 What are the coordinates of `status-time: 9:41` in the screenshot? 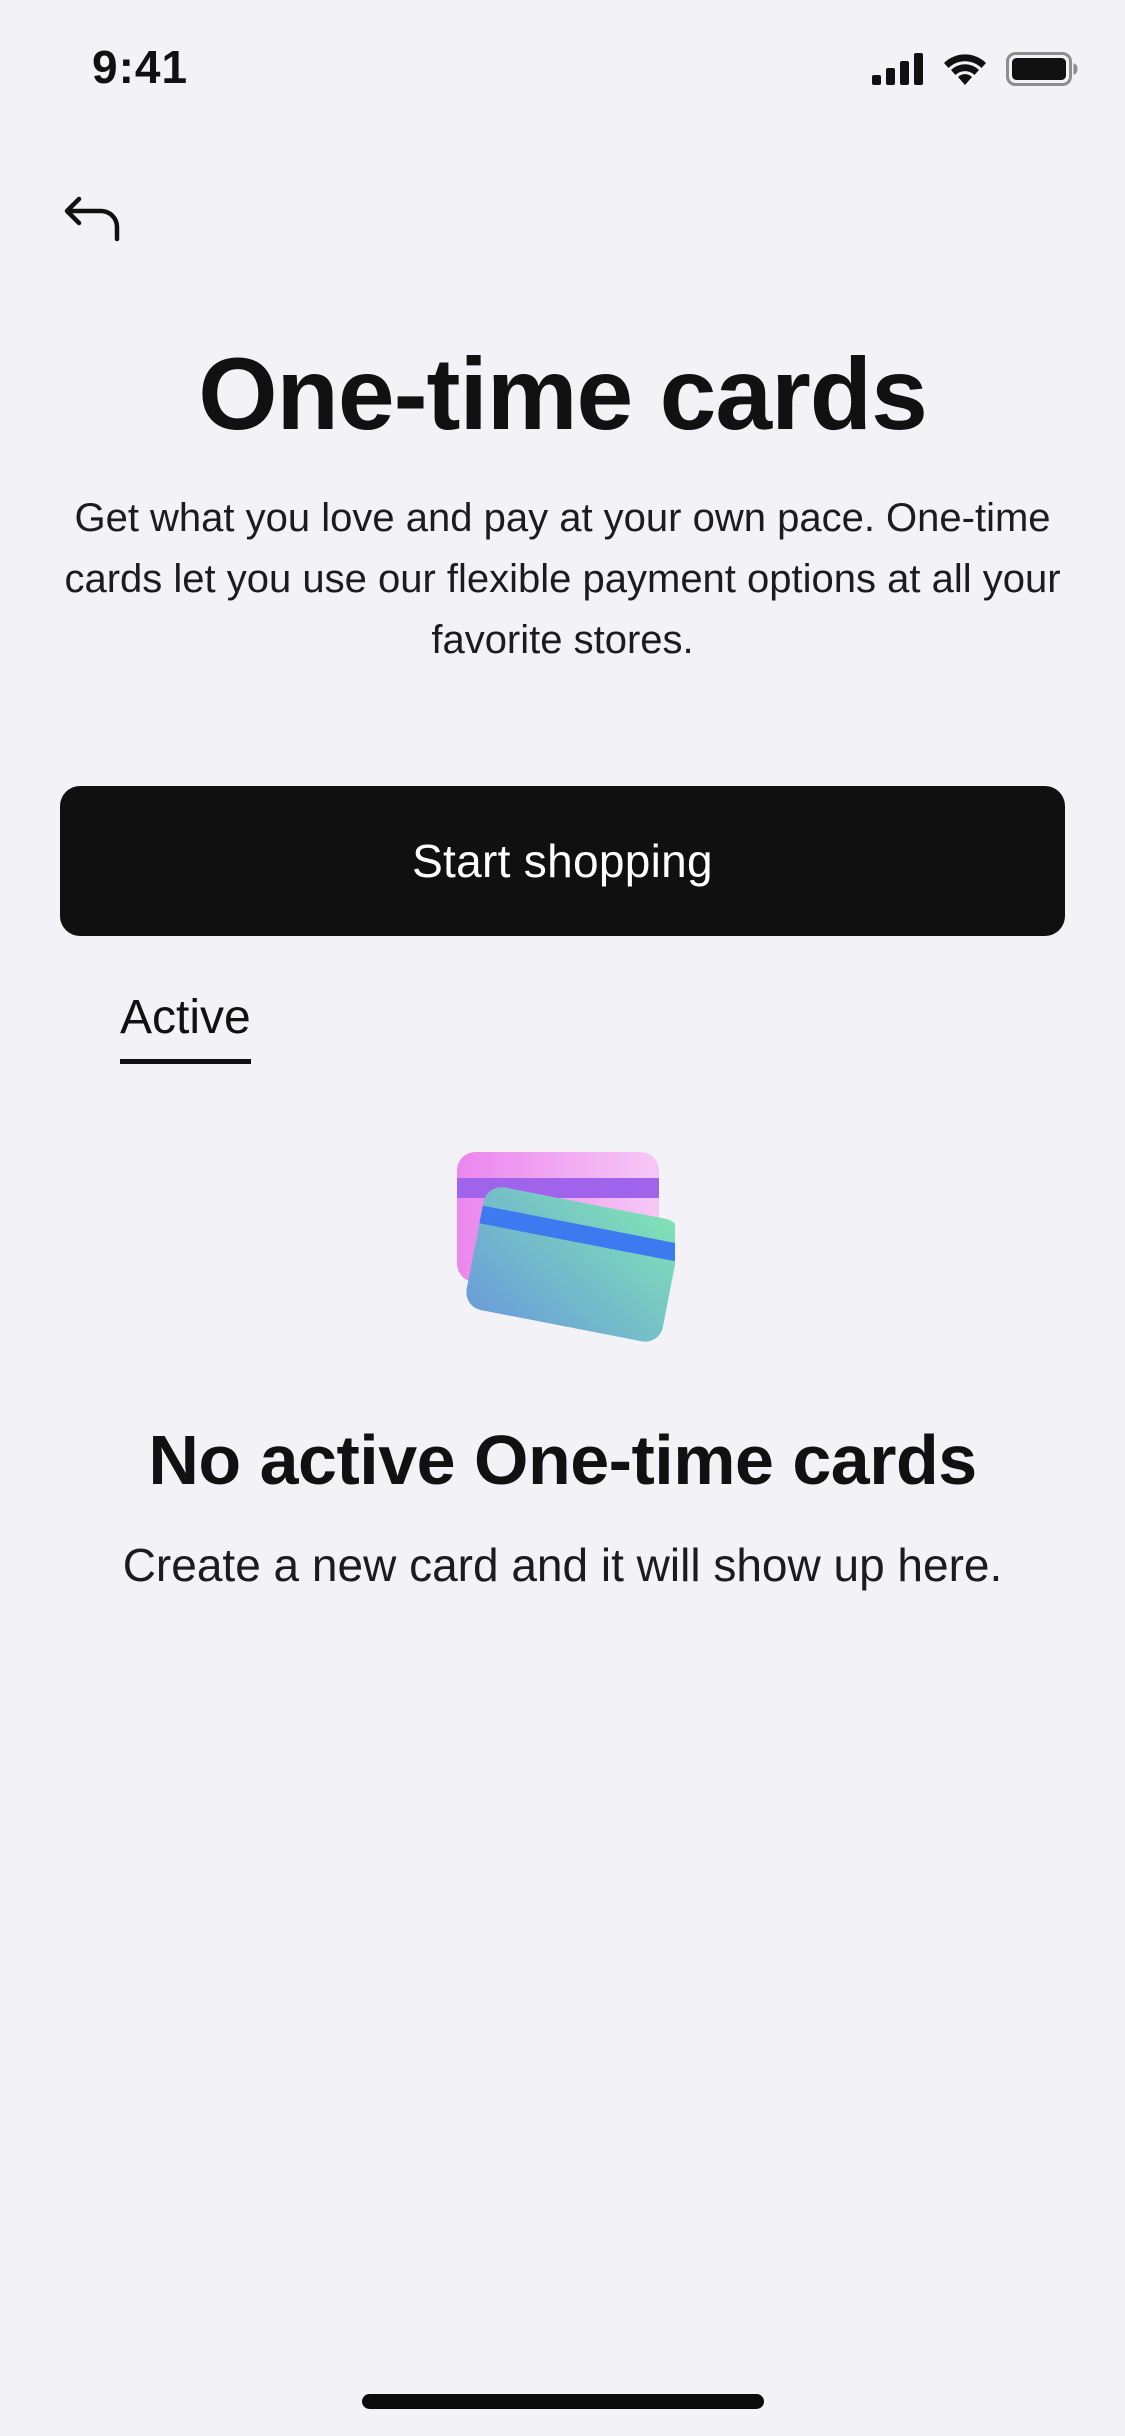 It's located at (140, 67).